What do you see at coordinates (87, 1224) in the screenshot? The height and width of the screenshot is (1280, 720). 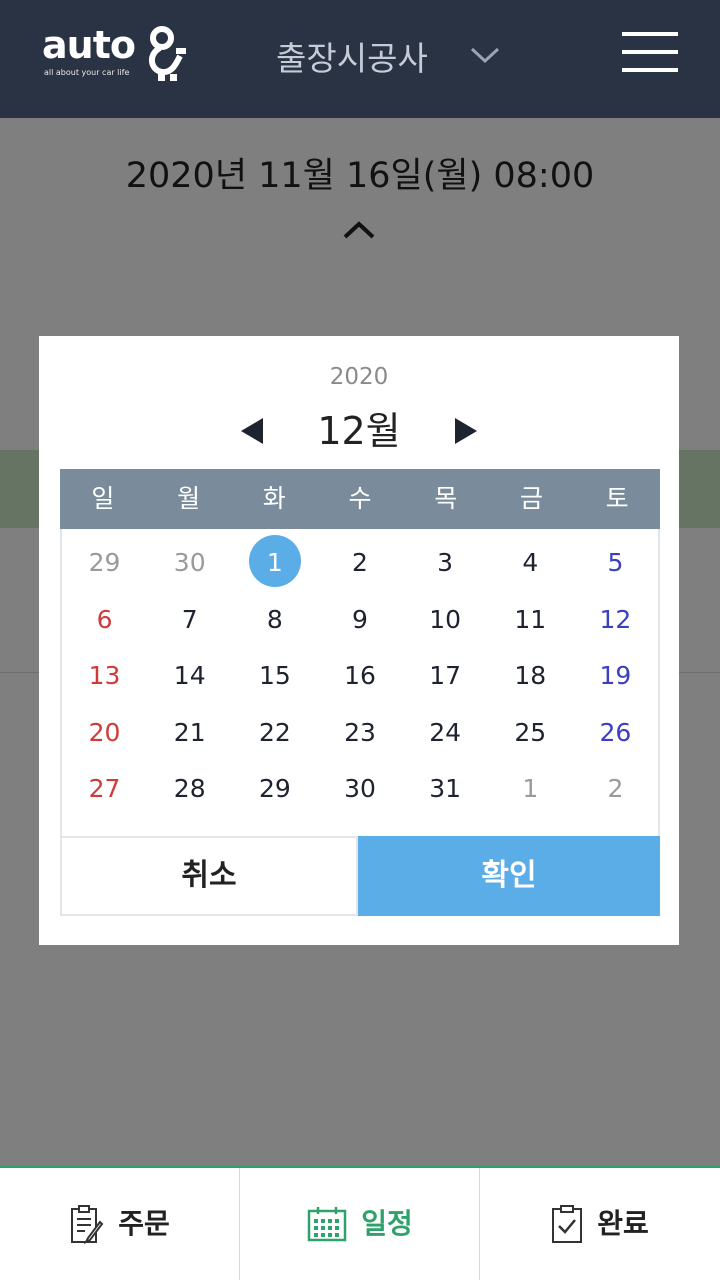 I see `order-form-icon` at bounding box center [87, 1224].